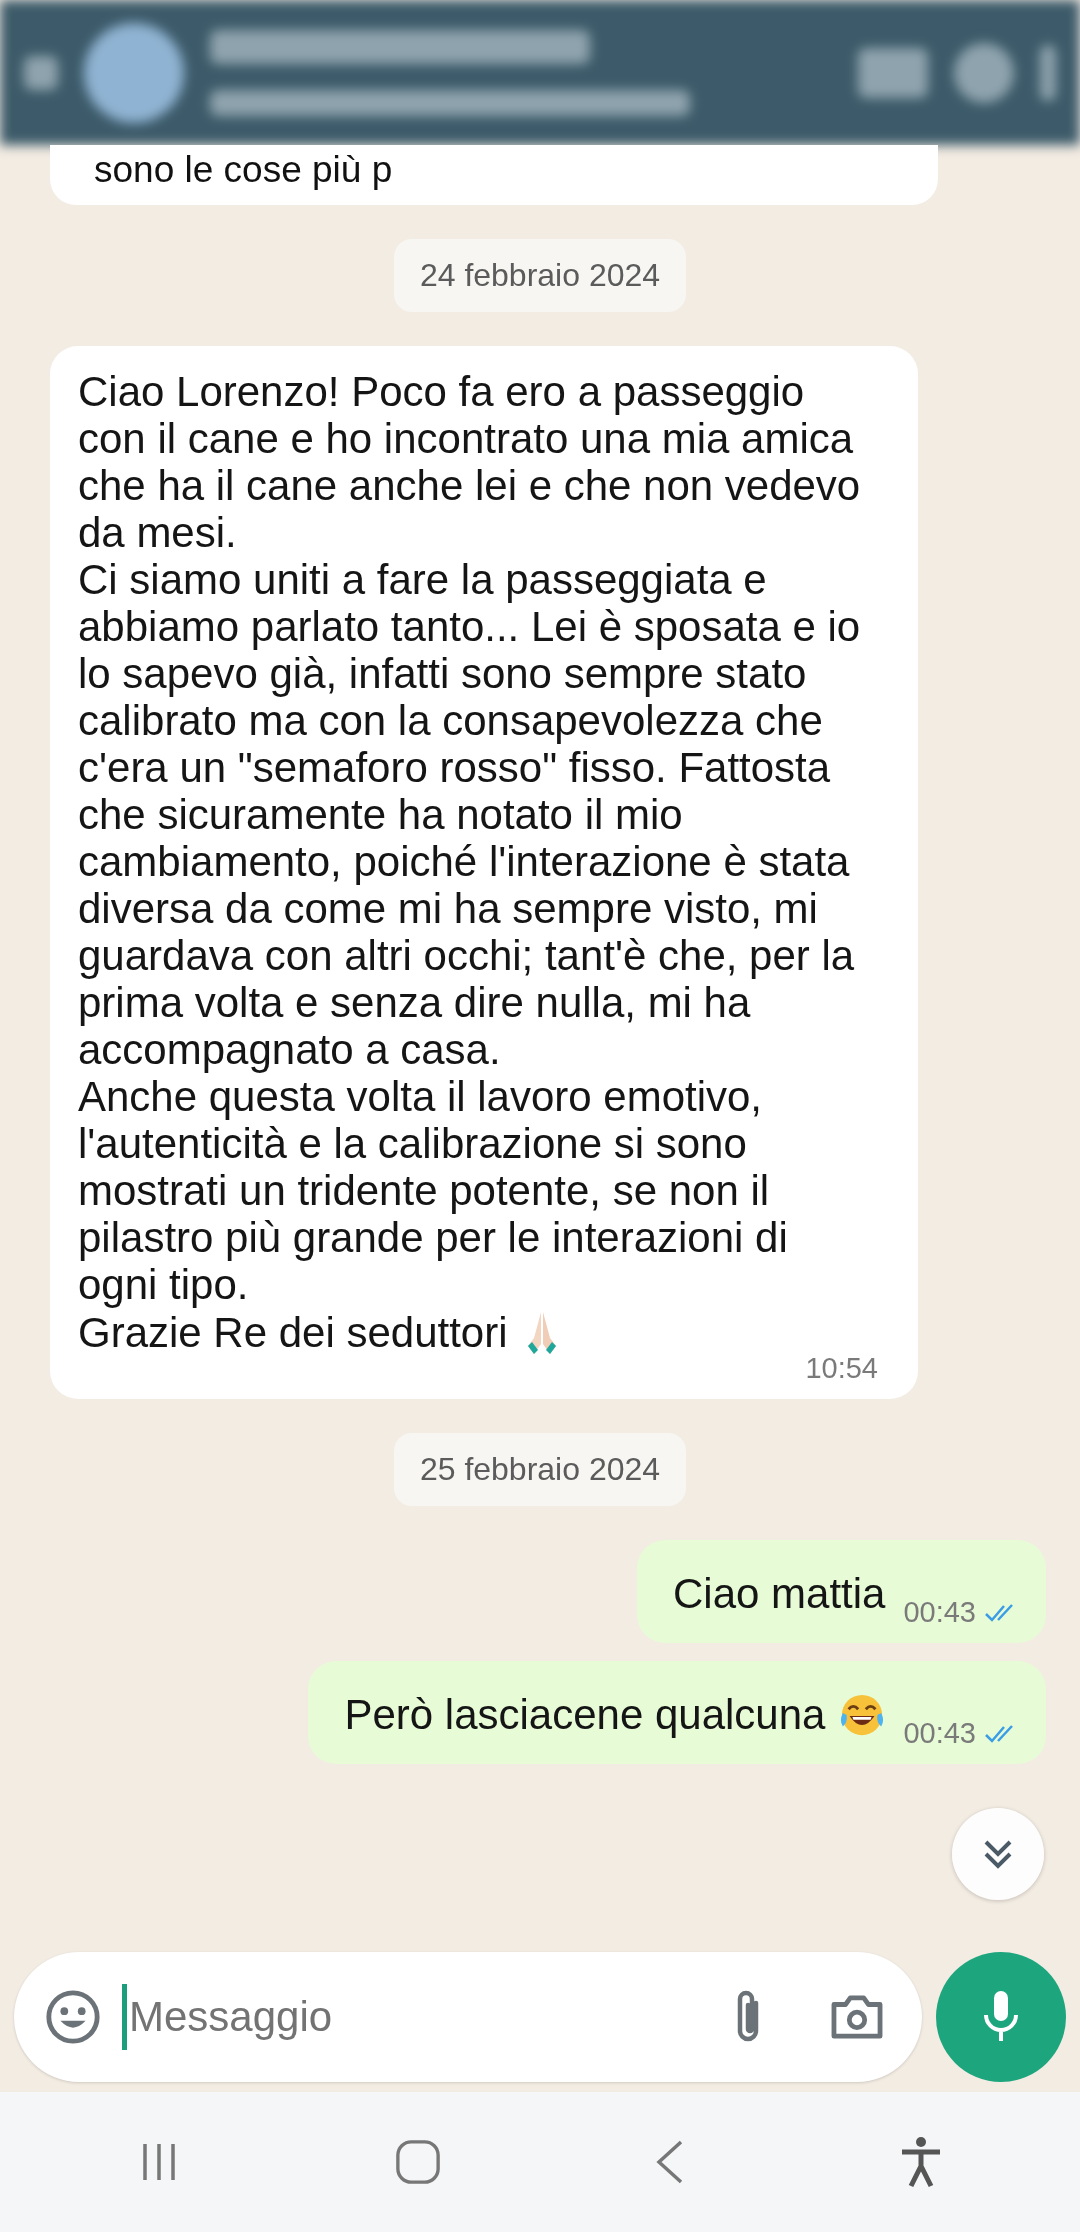 The image size is (1080, 2232). What do you see at coordinates (470, 462) in the screenshot?
I see `message-text: Ciao Lorenzo! Poco fa ero a passeggio con il cane e ho incontrato una mia amica che ha il cane anche lei e che non vedevo da mesi.` at bounding box center [470, 462].